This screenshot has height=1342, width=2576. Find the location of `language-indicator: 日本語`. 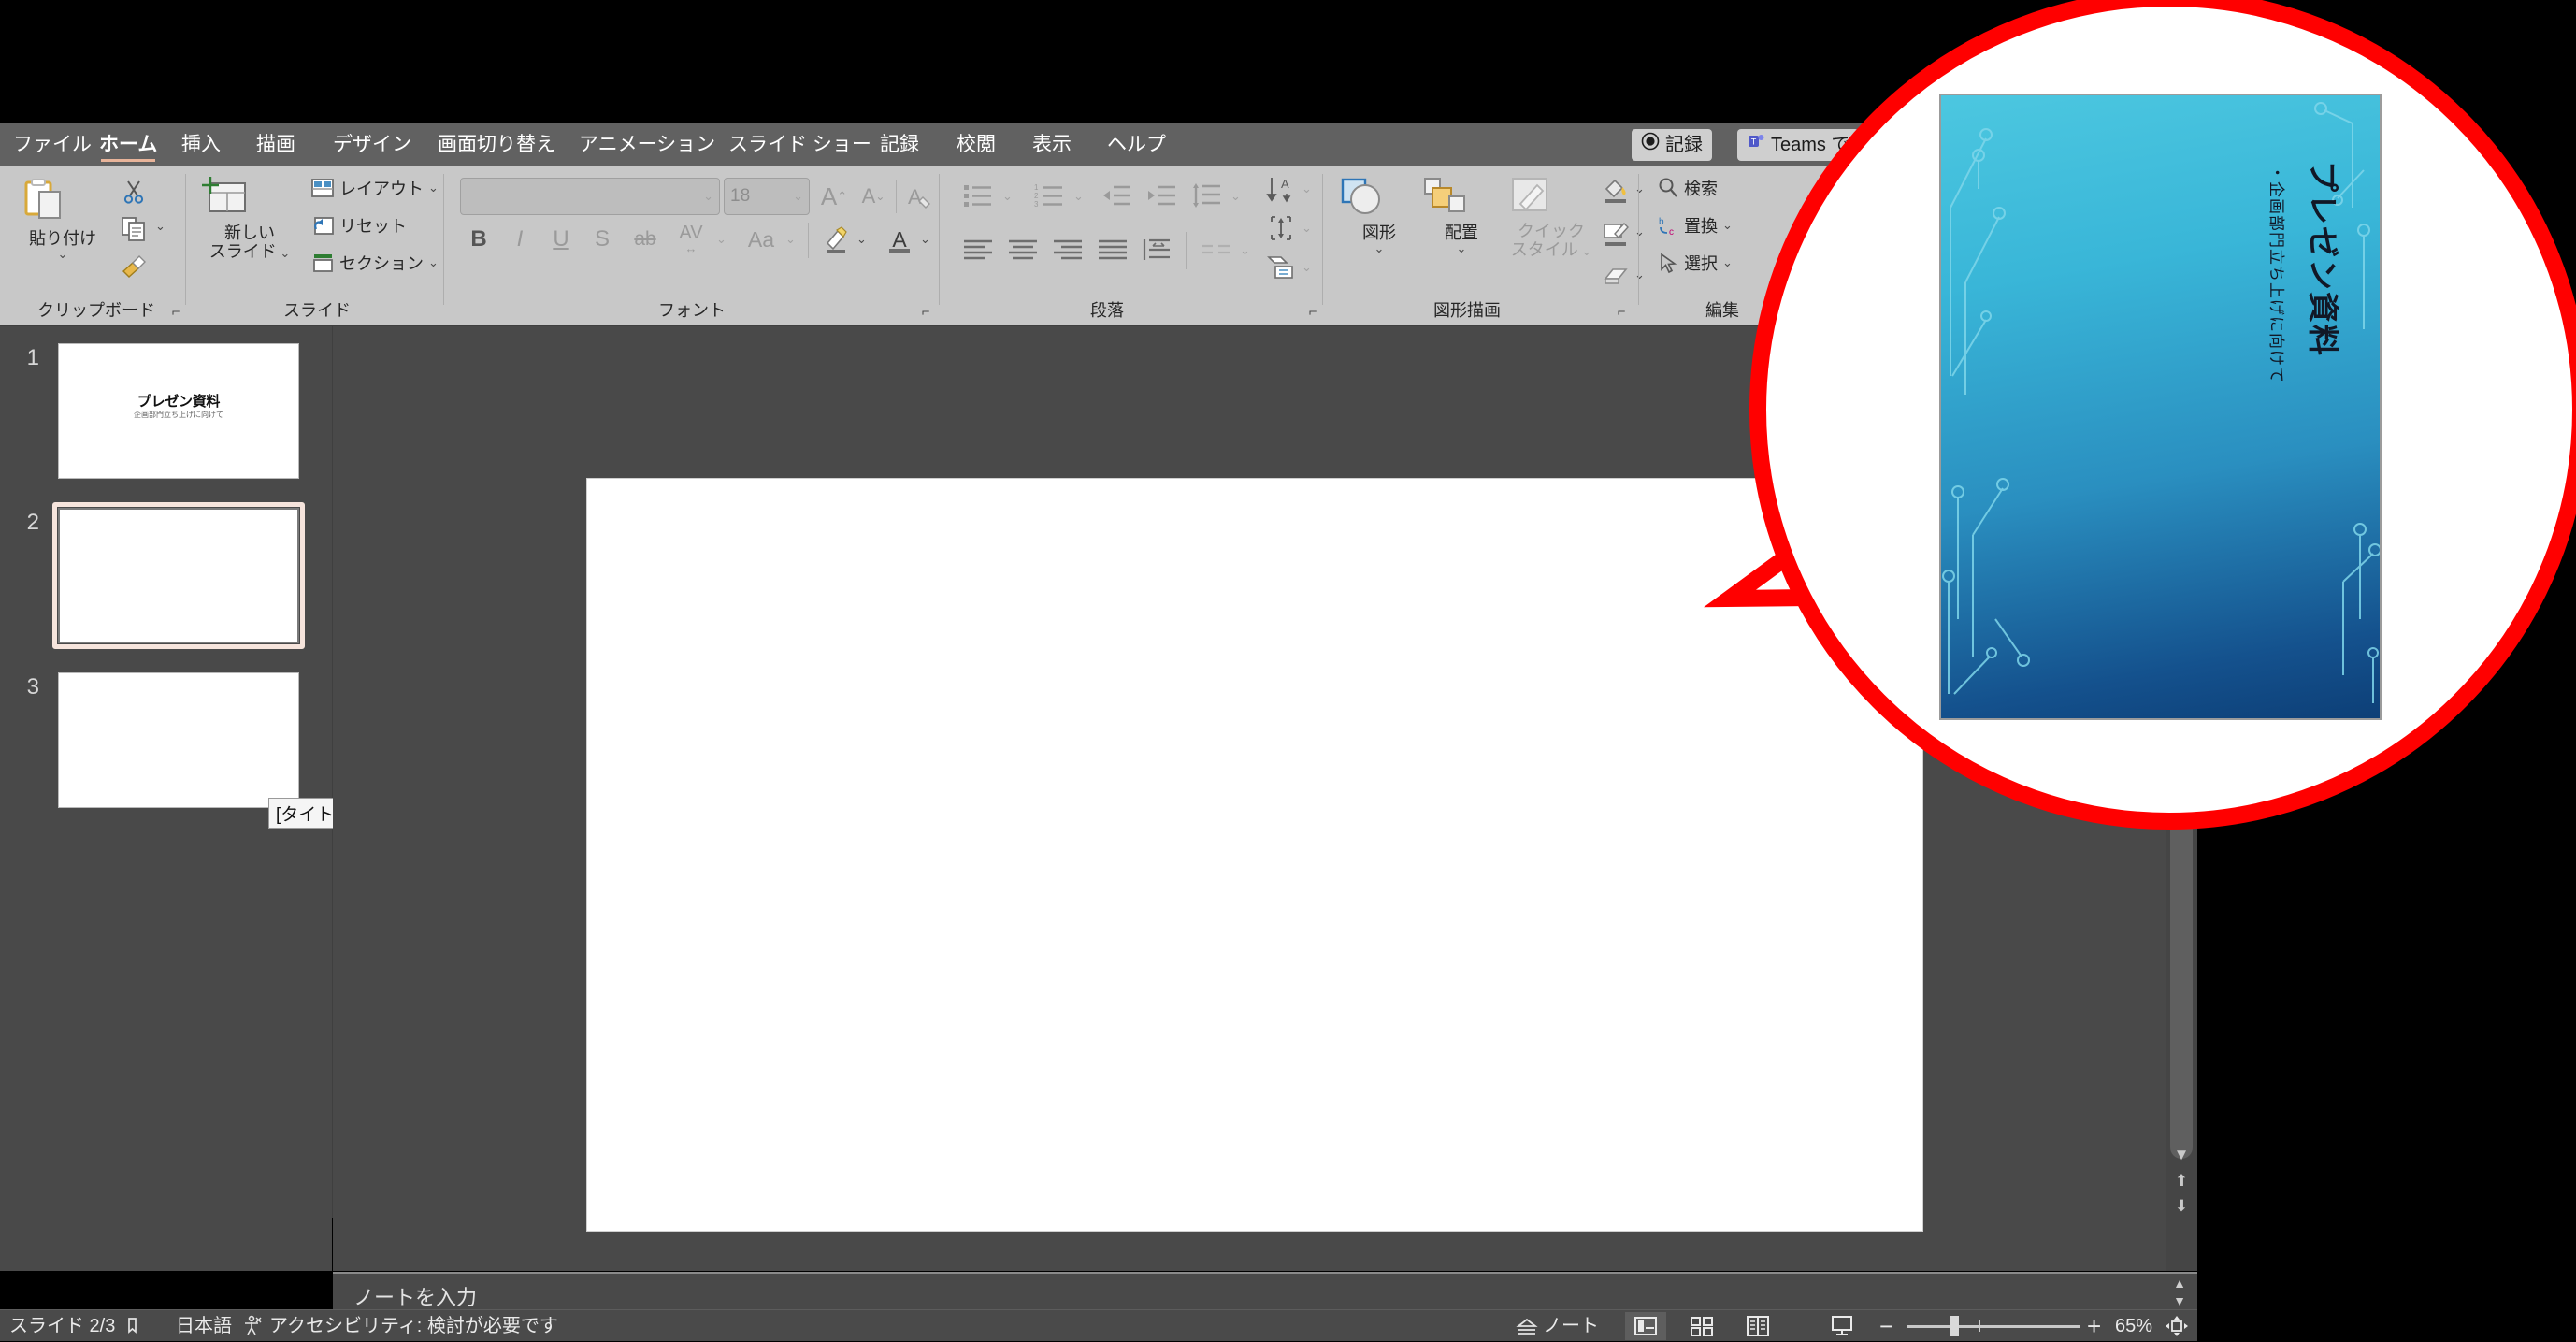

language-indicator: 日本語 is located at coordinates (204, 1326).